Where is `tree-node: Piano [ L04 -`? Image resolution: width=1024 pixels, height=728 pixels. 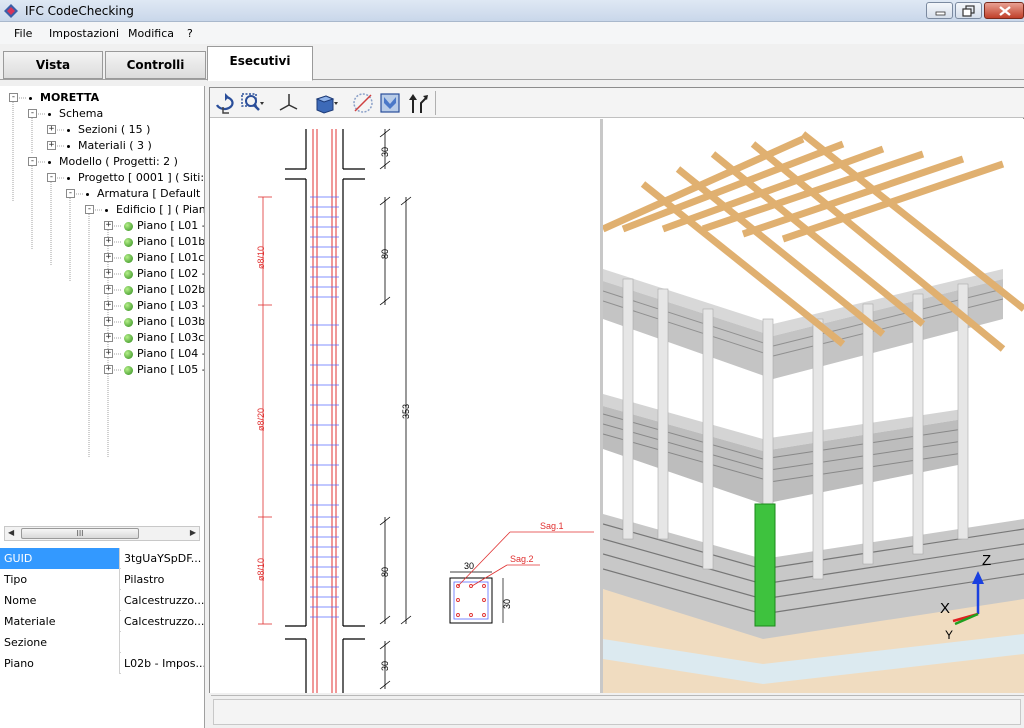 tree-node: Piano [ L04 - is located at coordinates (164, 354).